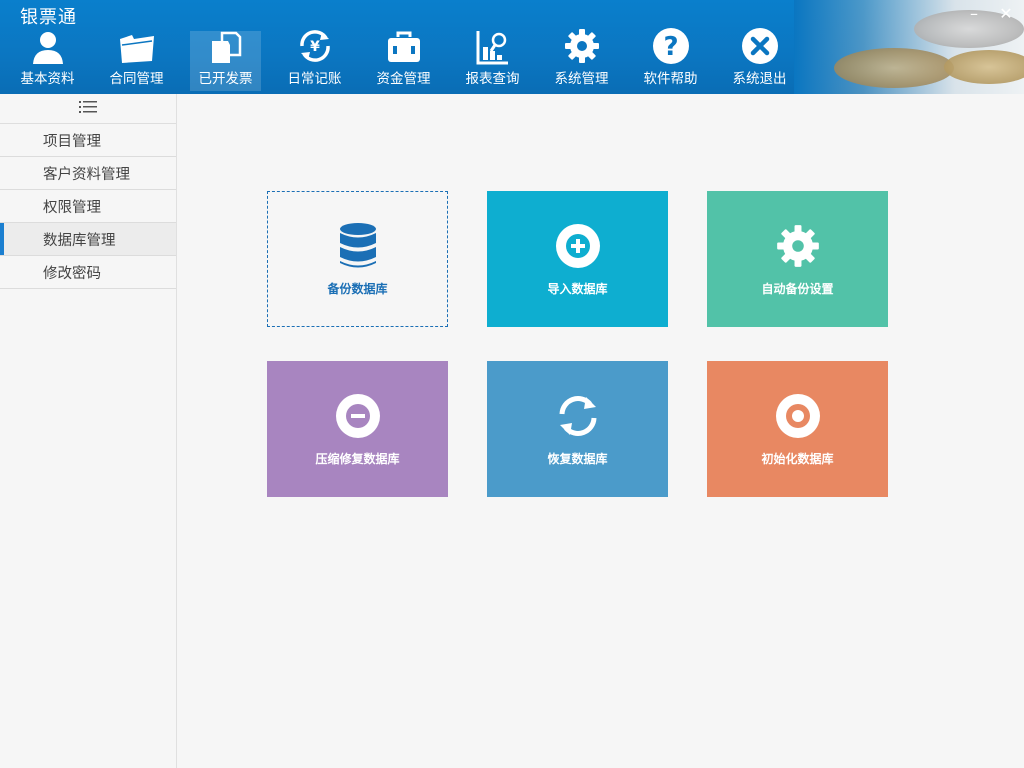 The height and width of the screenshot is (768, 1024). Describe the element at coordinates (357, 288) in the screenshot. I see `tile-label: 备份数据库` at that location.